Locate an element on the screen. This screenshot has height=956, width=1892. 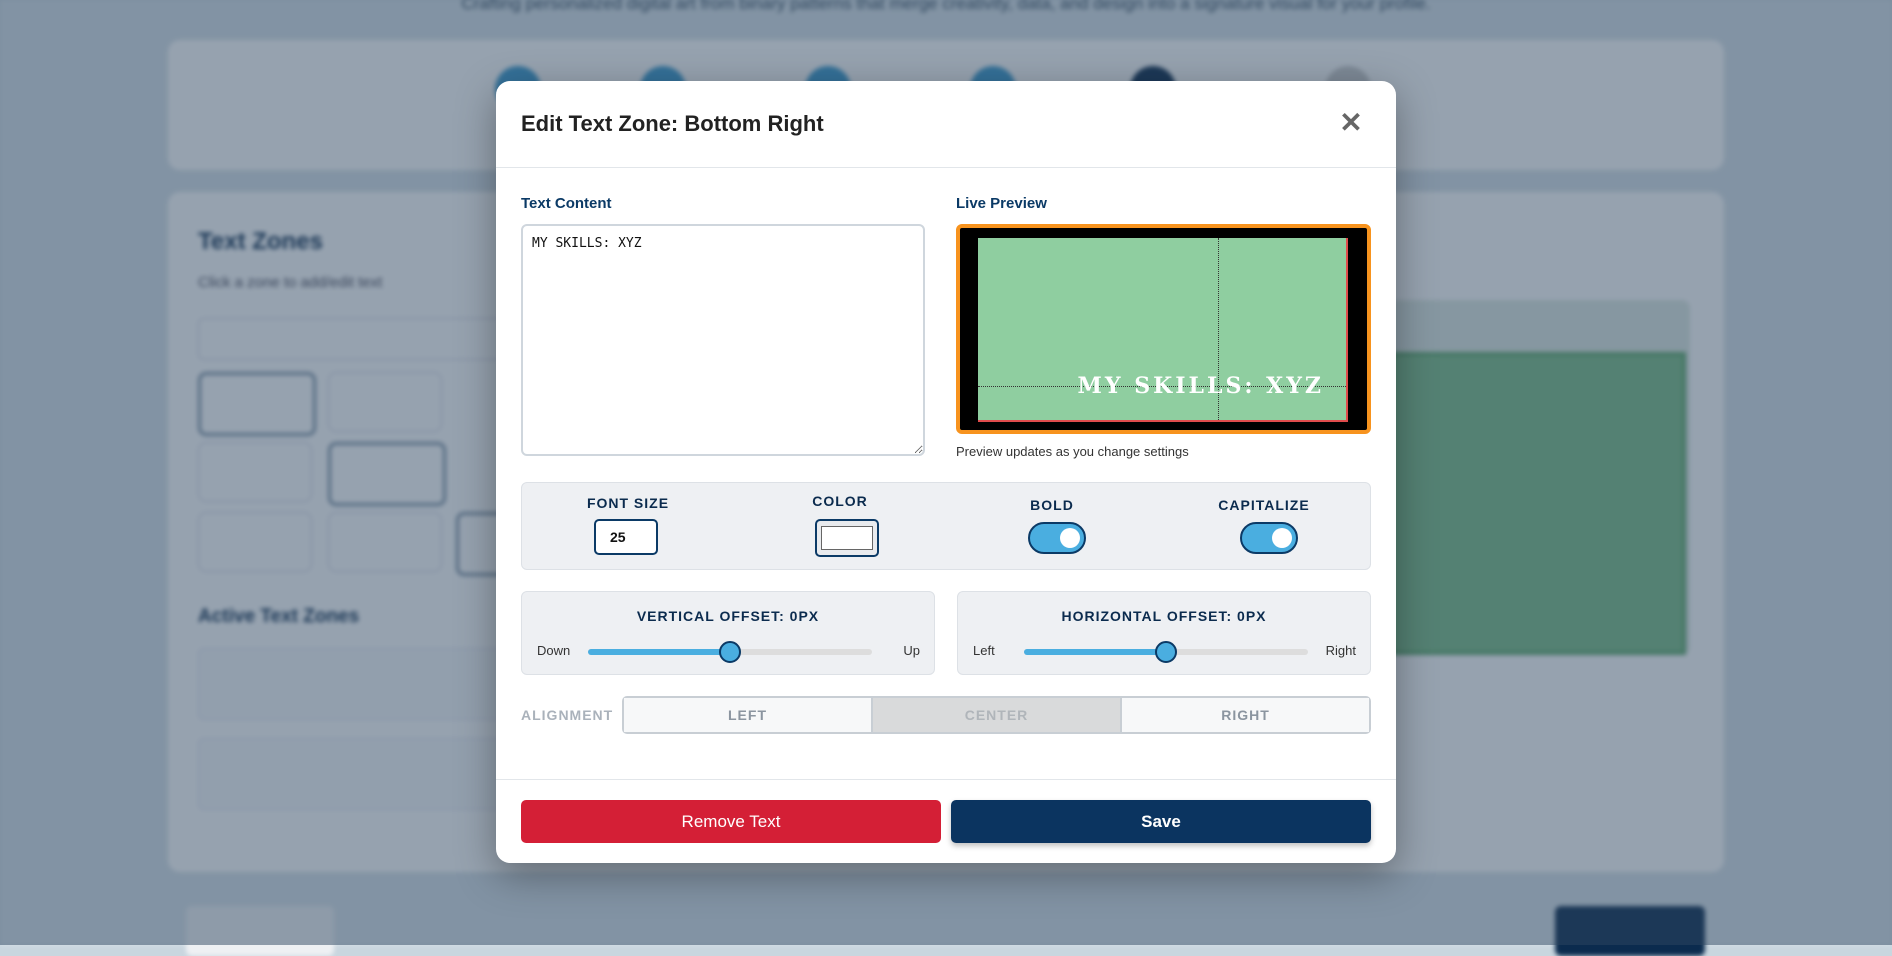
vertical-offset-slider is located at coordinates (730, 652).